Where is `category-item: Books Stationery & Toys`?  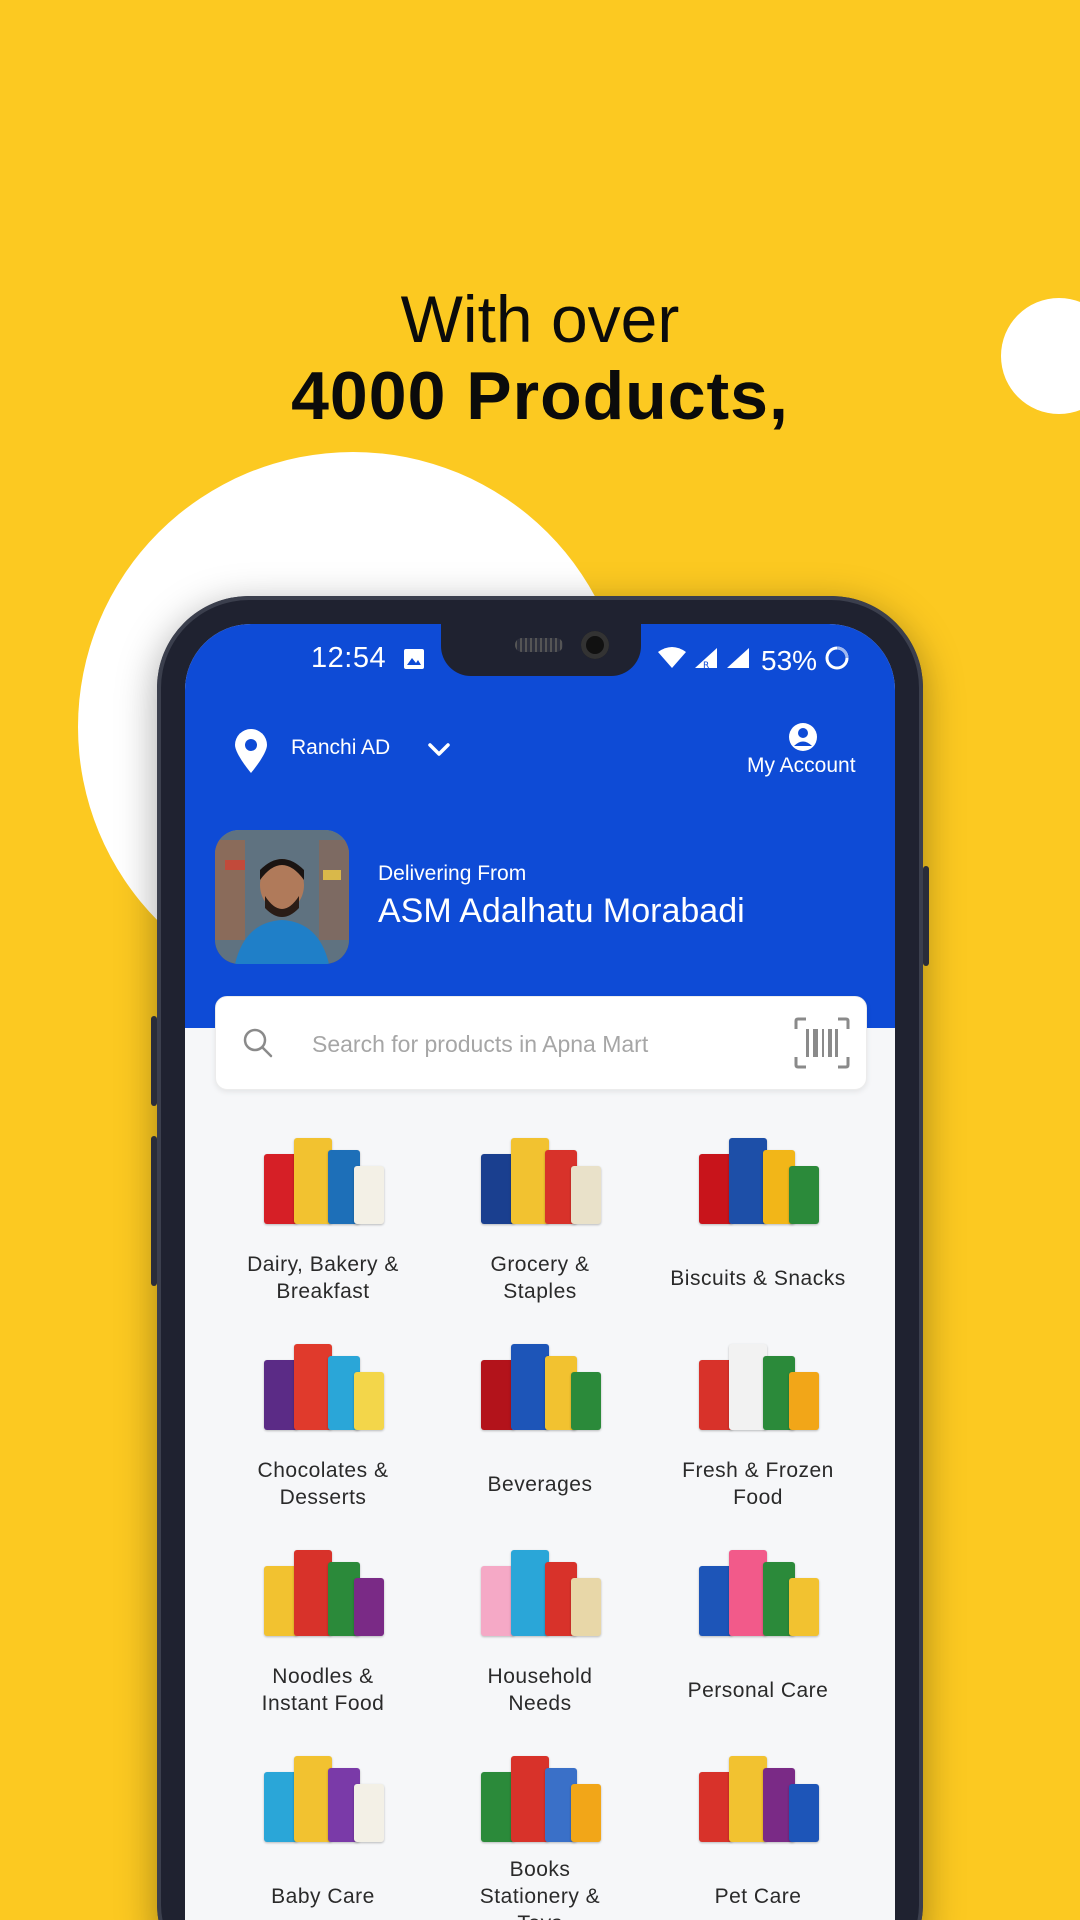
category-item: Books Stationery & Toys is located at coordinates (540, 1826).